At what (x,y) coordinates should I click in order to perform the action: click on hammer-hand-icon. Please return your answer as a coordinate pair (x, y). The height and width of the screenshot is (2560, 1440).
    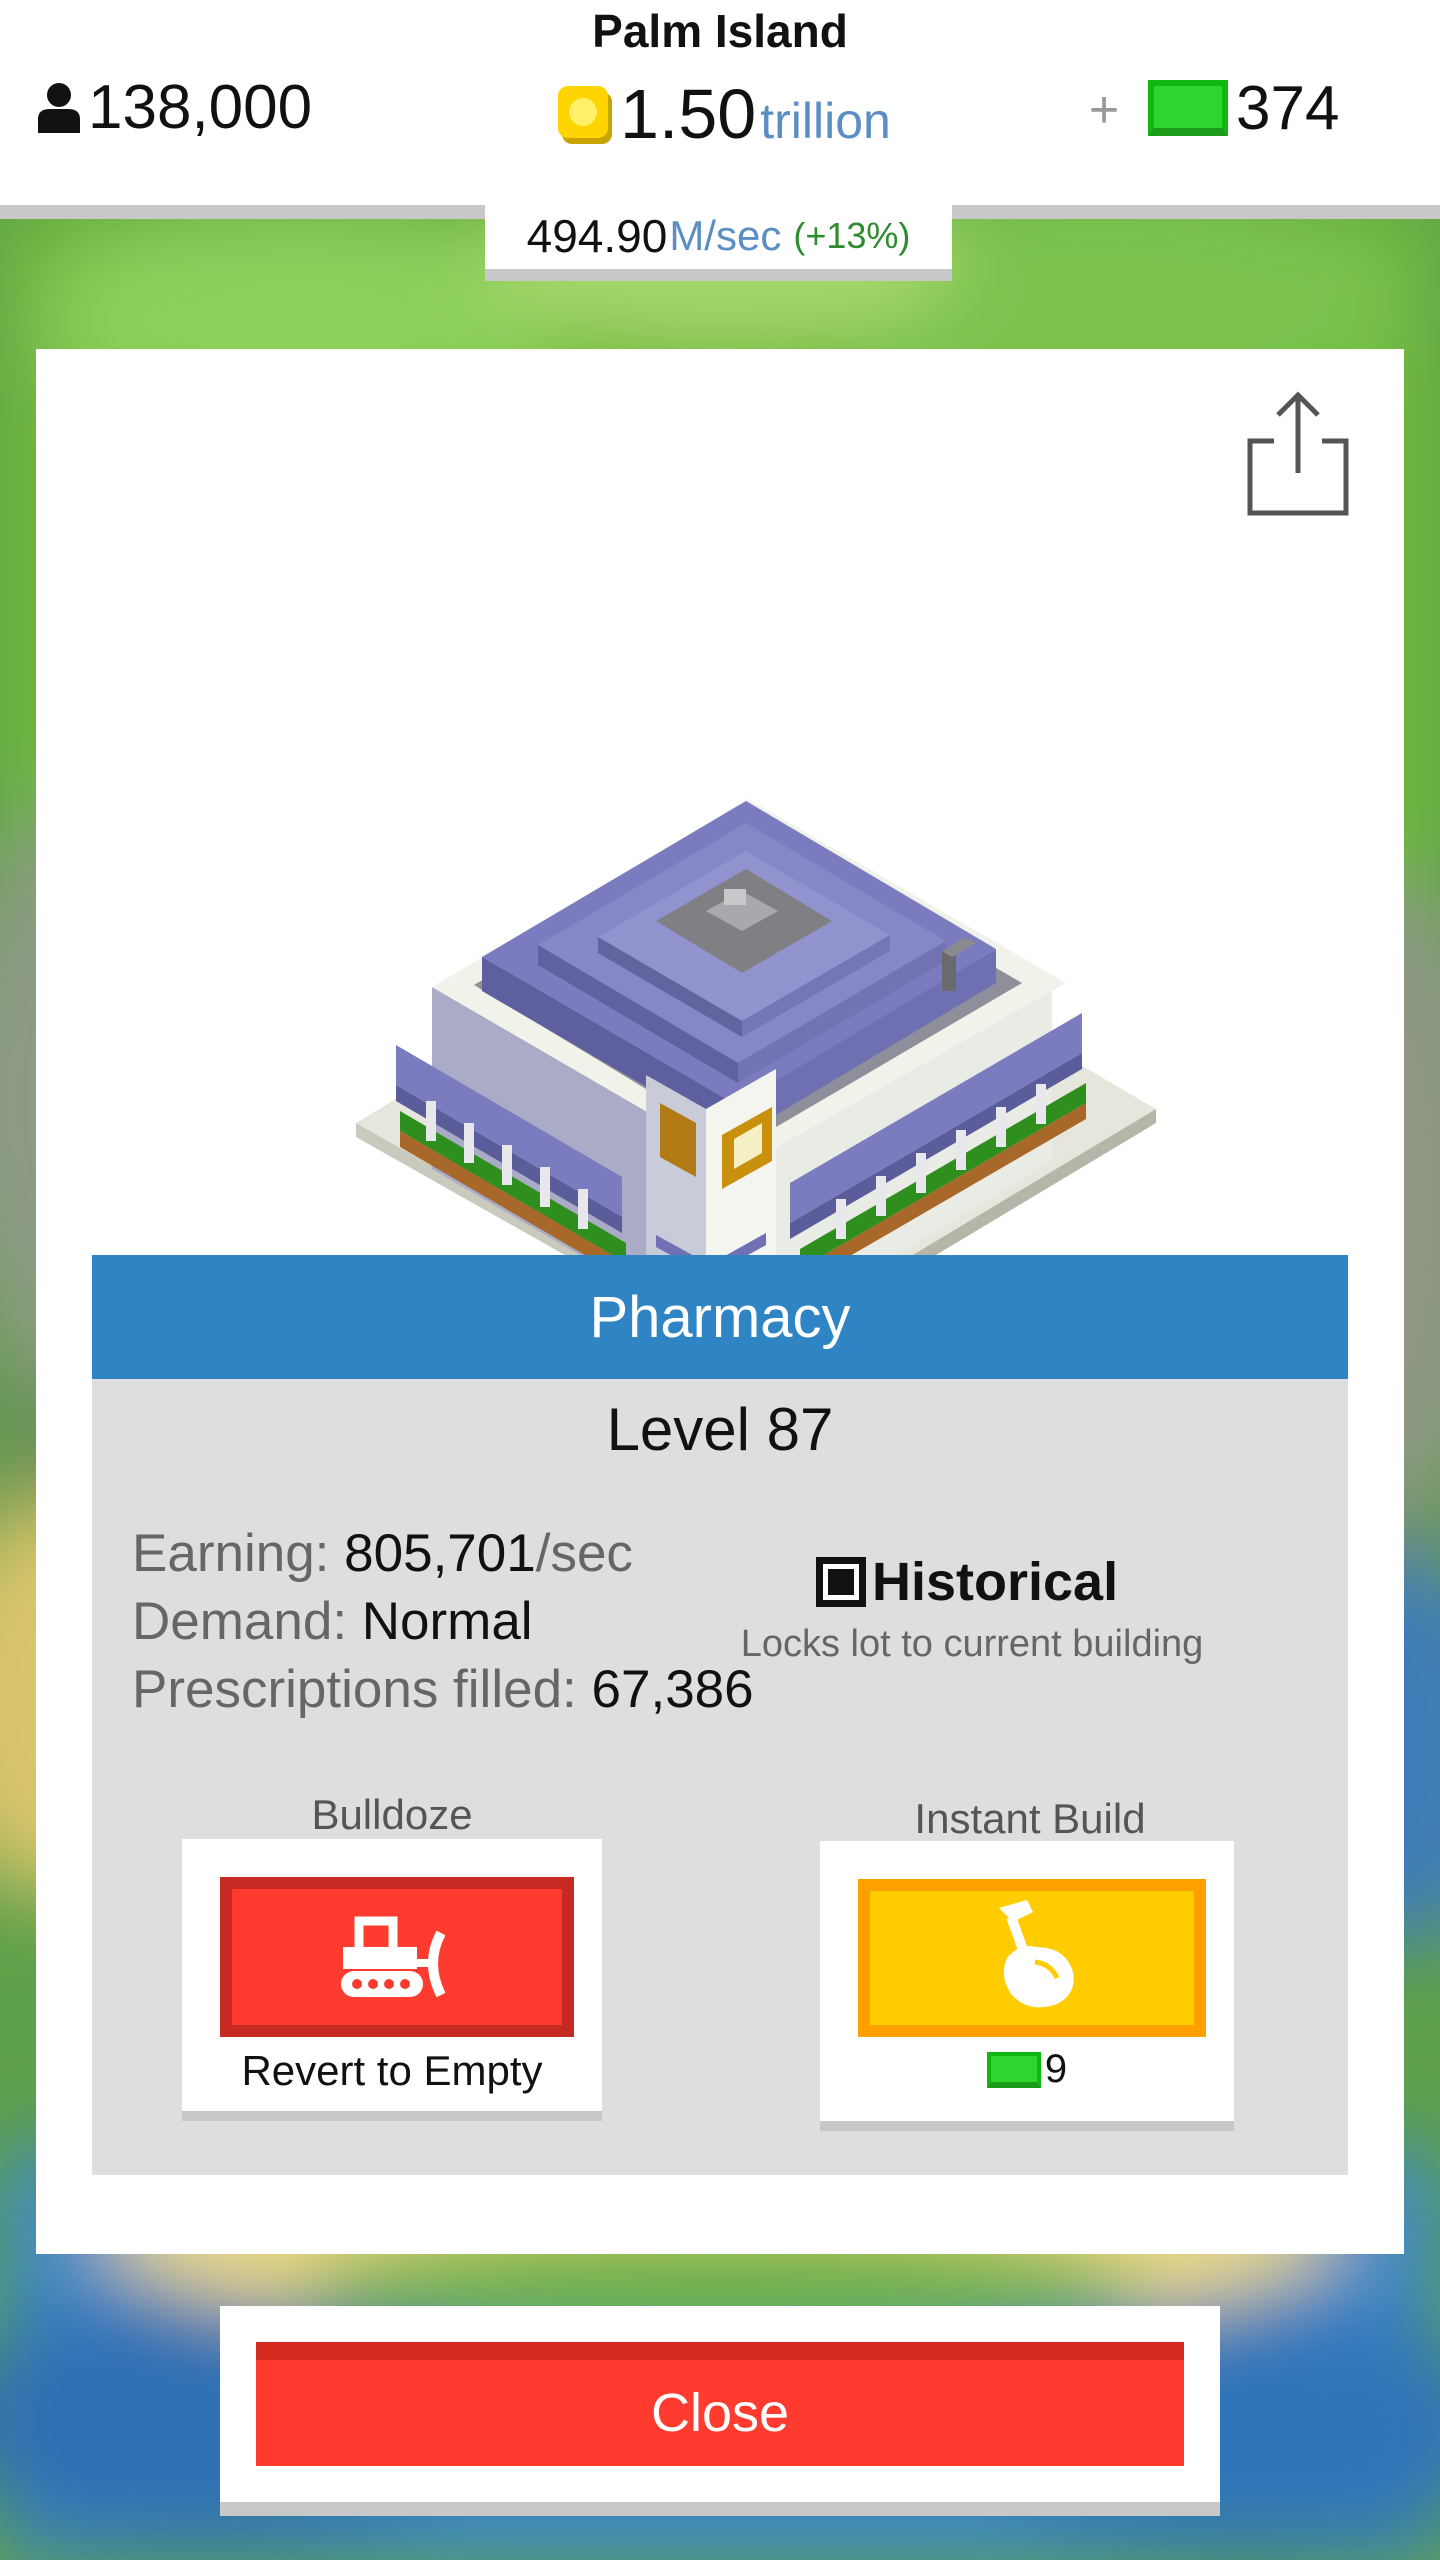
    Looking at the image, I should click on (1036, 1954).